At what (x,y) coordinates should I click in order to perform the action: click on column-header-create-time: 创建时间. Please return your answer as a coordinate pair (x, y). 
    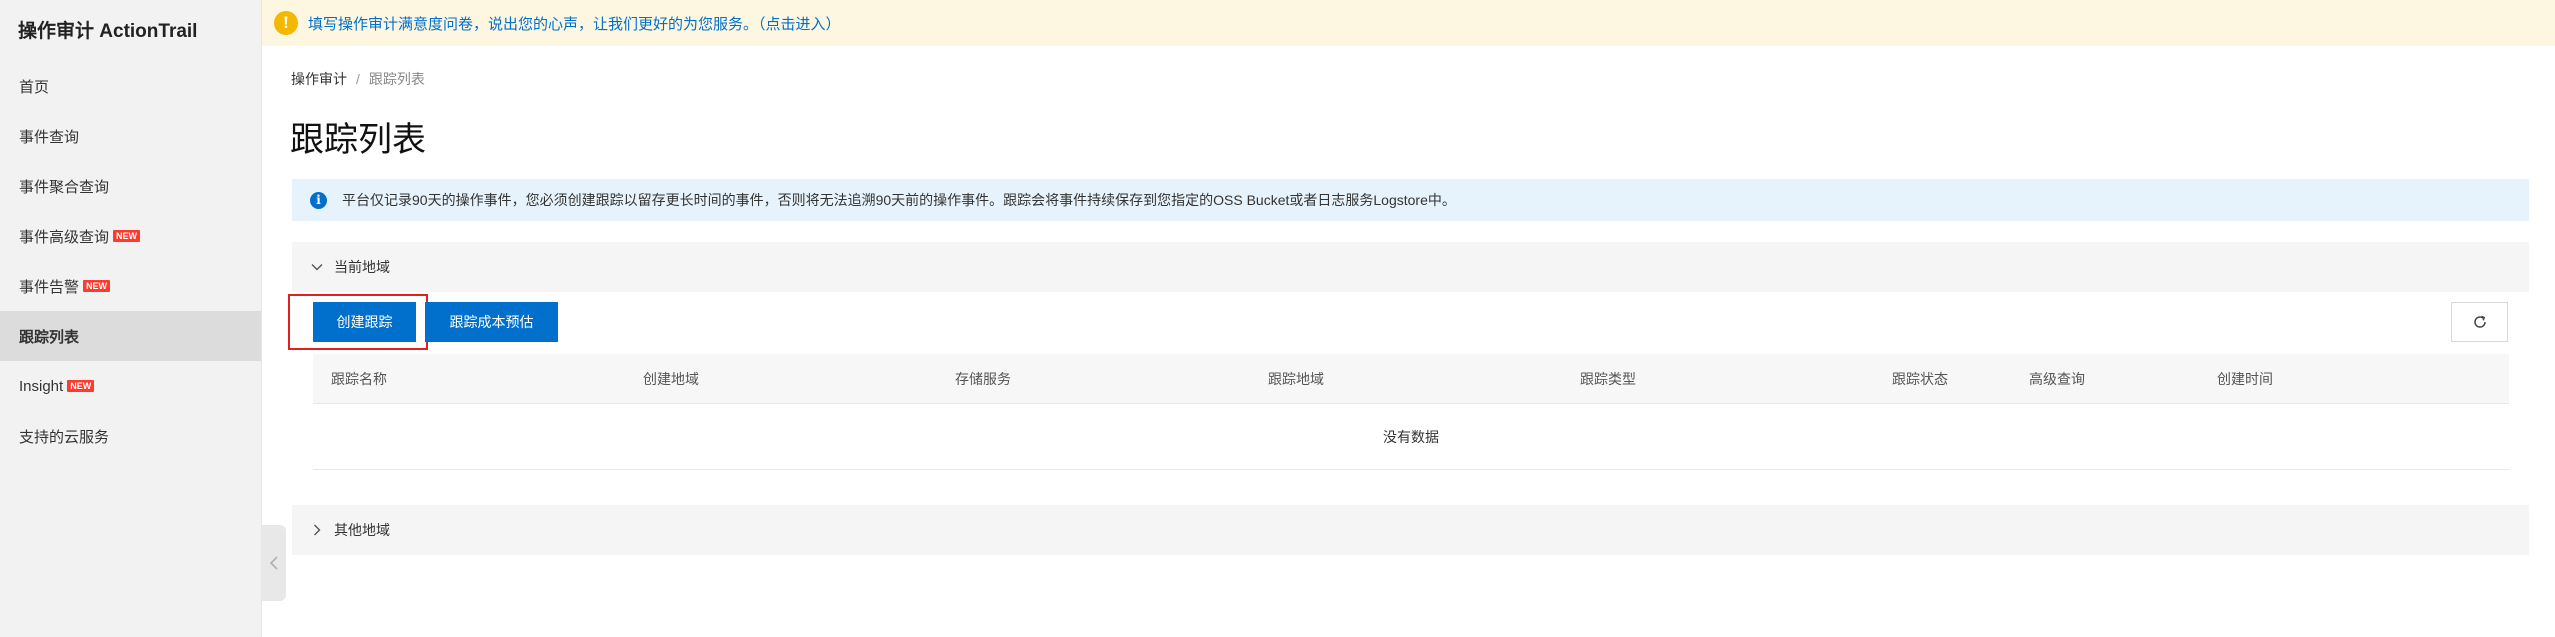
    Looking at the image, I should click on (2245, 379).